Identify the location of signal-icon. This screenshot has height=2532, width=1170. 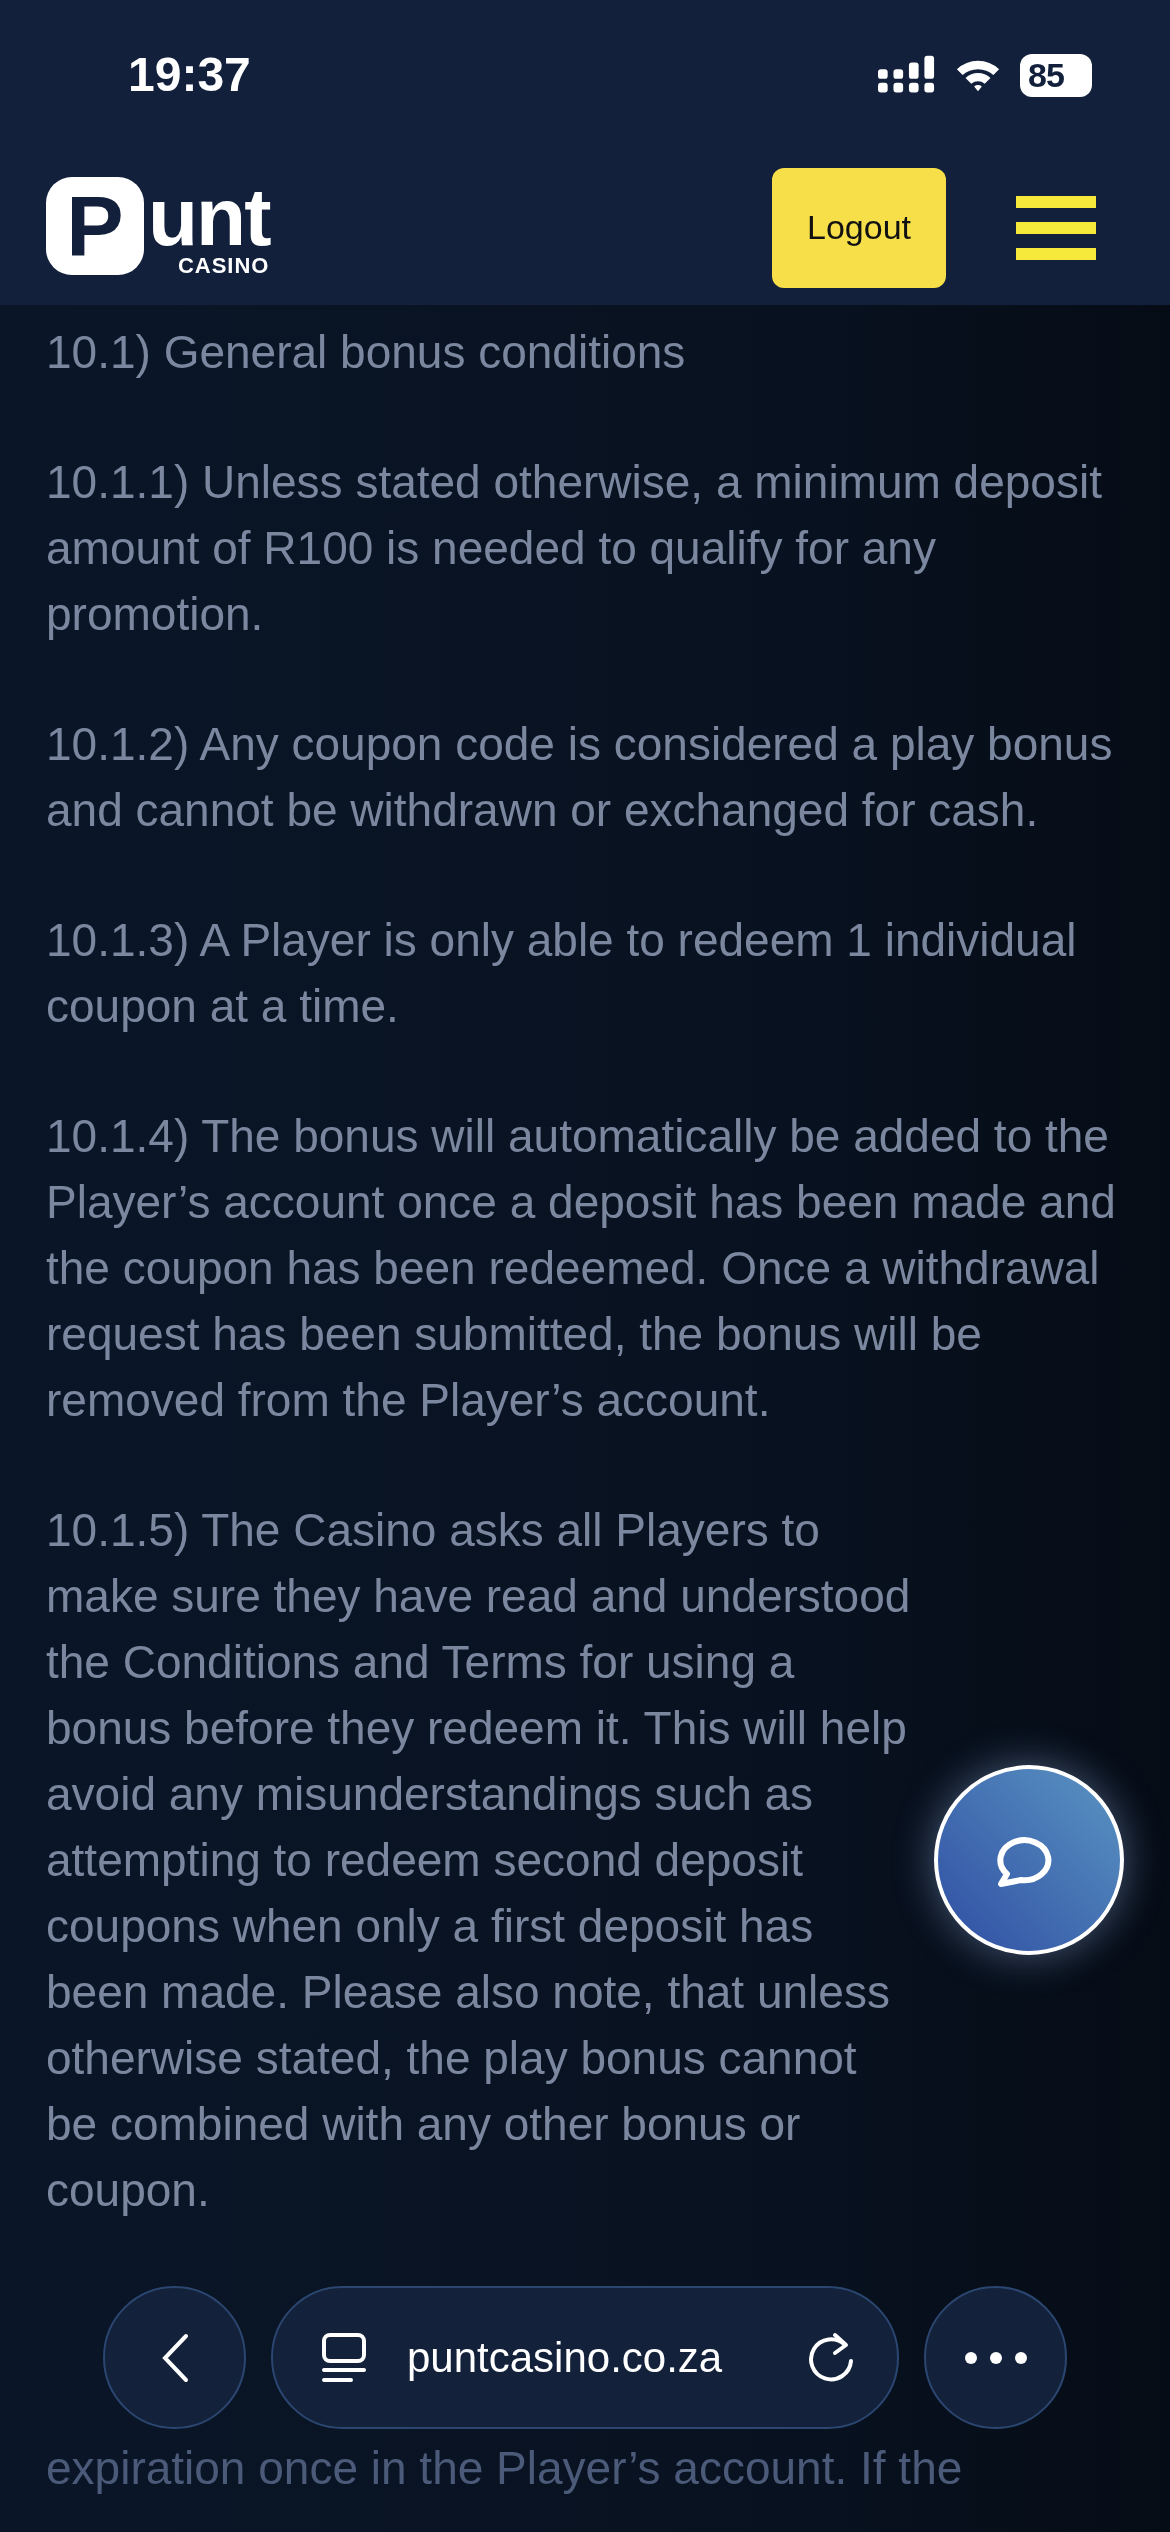
(907, 75).